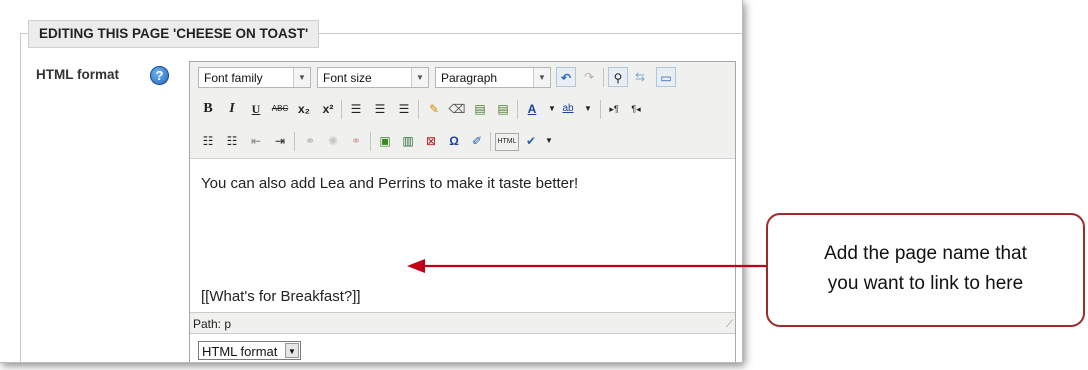 The image size is (1088, 370). Describe the element at coordinates (356, 109) in the screenshot. I see `align-left-icon: ☰` at that location.